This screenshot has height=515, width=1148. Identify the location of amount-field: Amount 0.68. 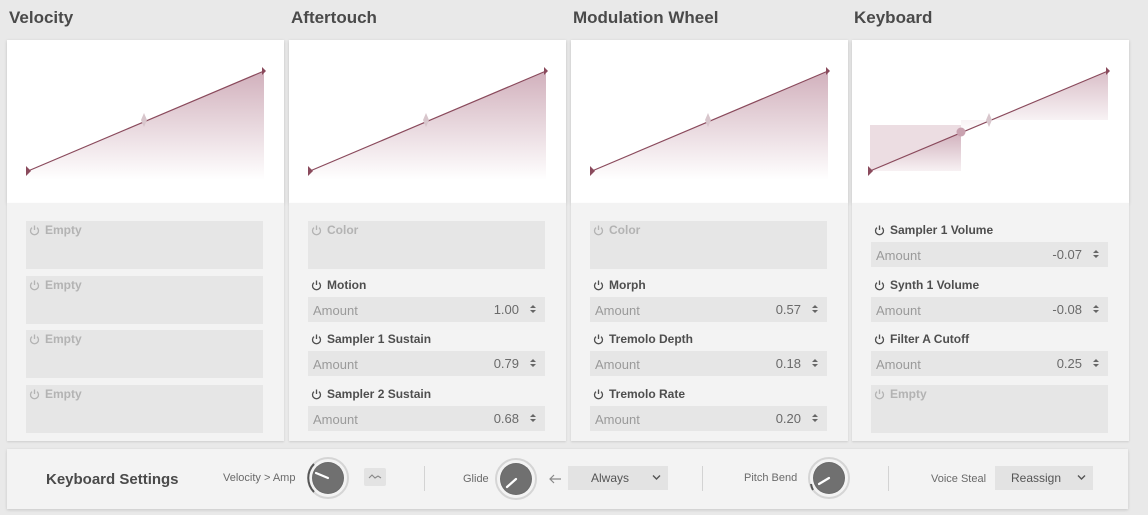
(426, 418).